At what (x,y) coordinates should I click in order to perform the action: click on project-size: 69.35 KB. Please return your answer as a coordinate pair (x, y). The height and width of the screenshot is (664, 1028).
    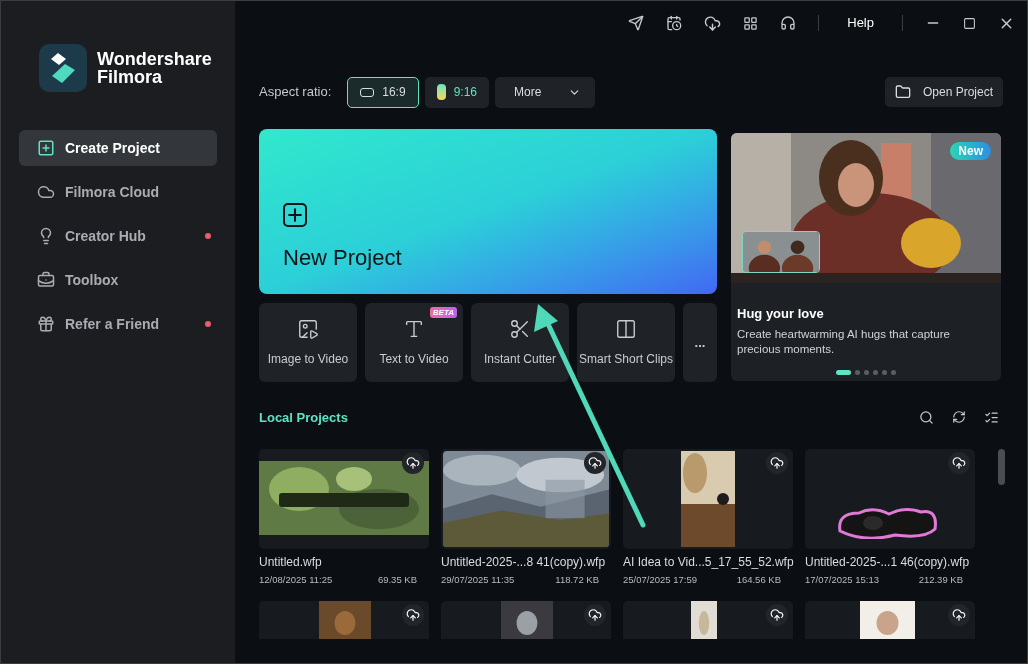
    Looking at the image, I should click on (397, 579).